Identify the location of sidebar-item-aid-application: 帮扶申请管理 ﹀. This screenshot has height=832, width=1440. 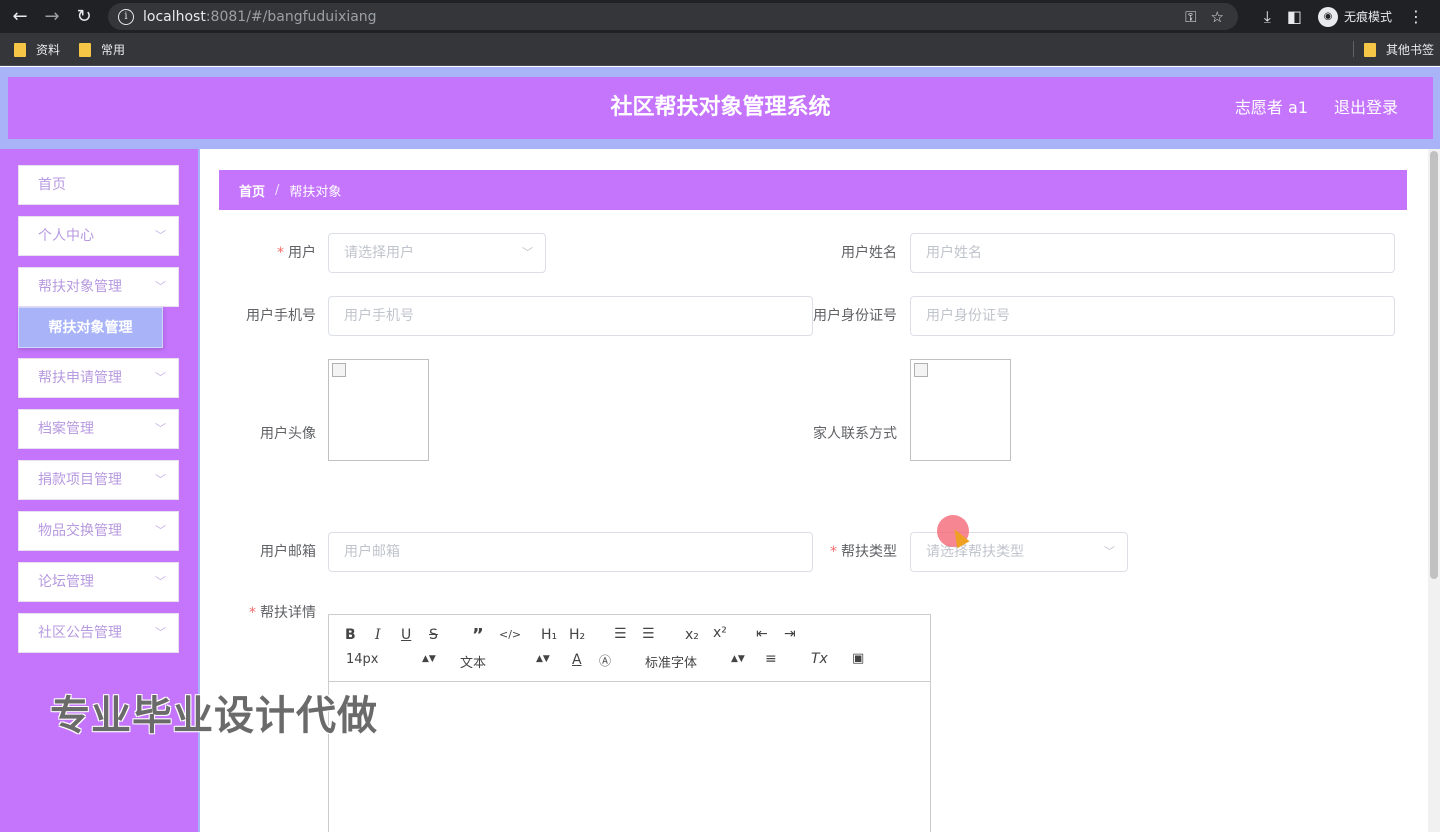
(98, 378).